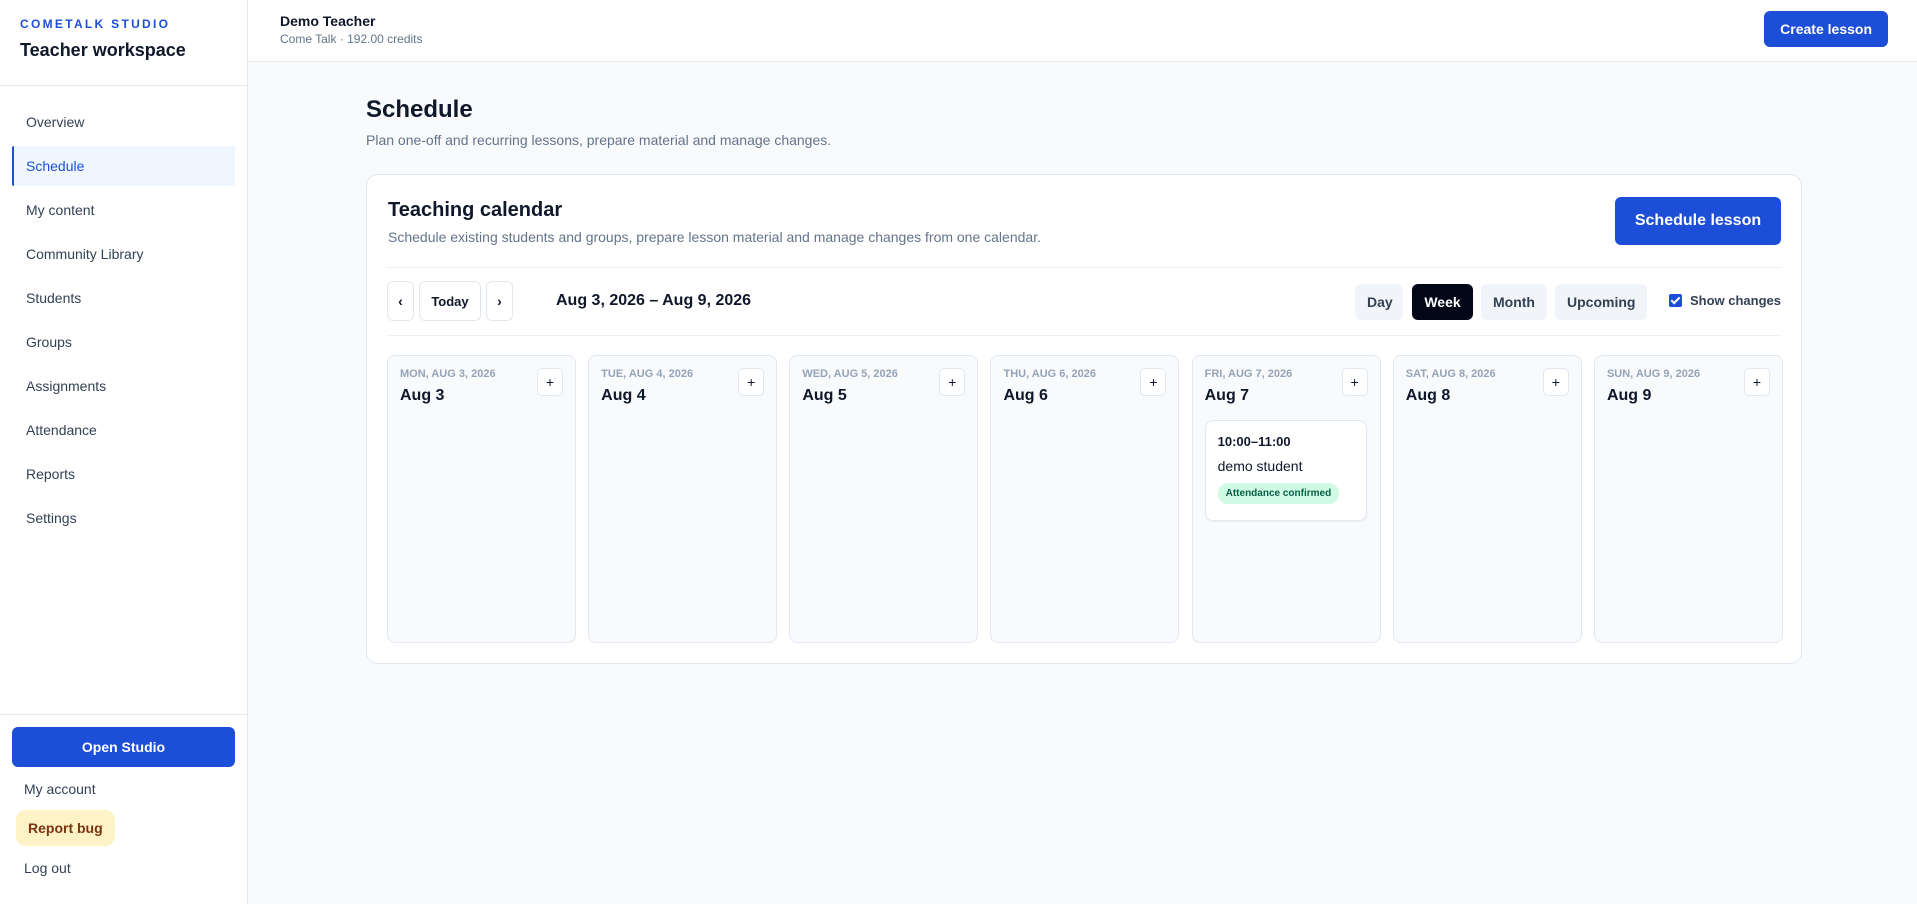 The width and height of the screenshot is (1917, 904). Describe the element at coordinates (1653, 374) in the screenshot. I see `day-weekday: SUN, AUG 9, 2026` at that location.